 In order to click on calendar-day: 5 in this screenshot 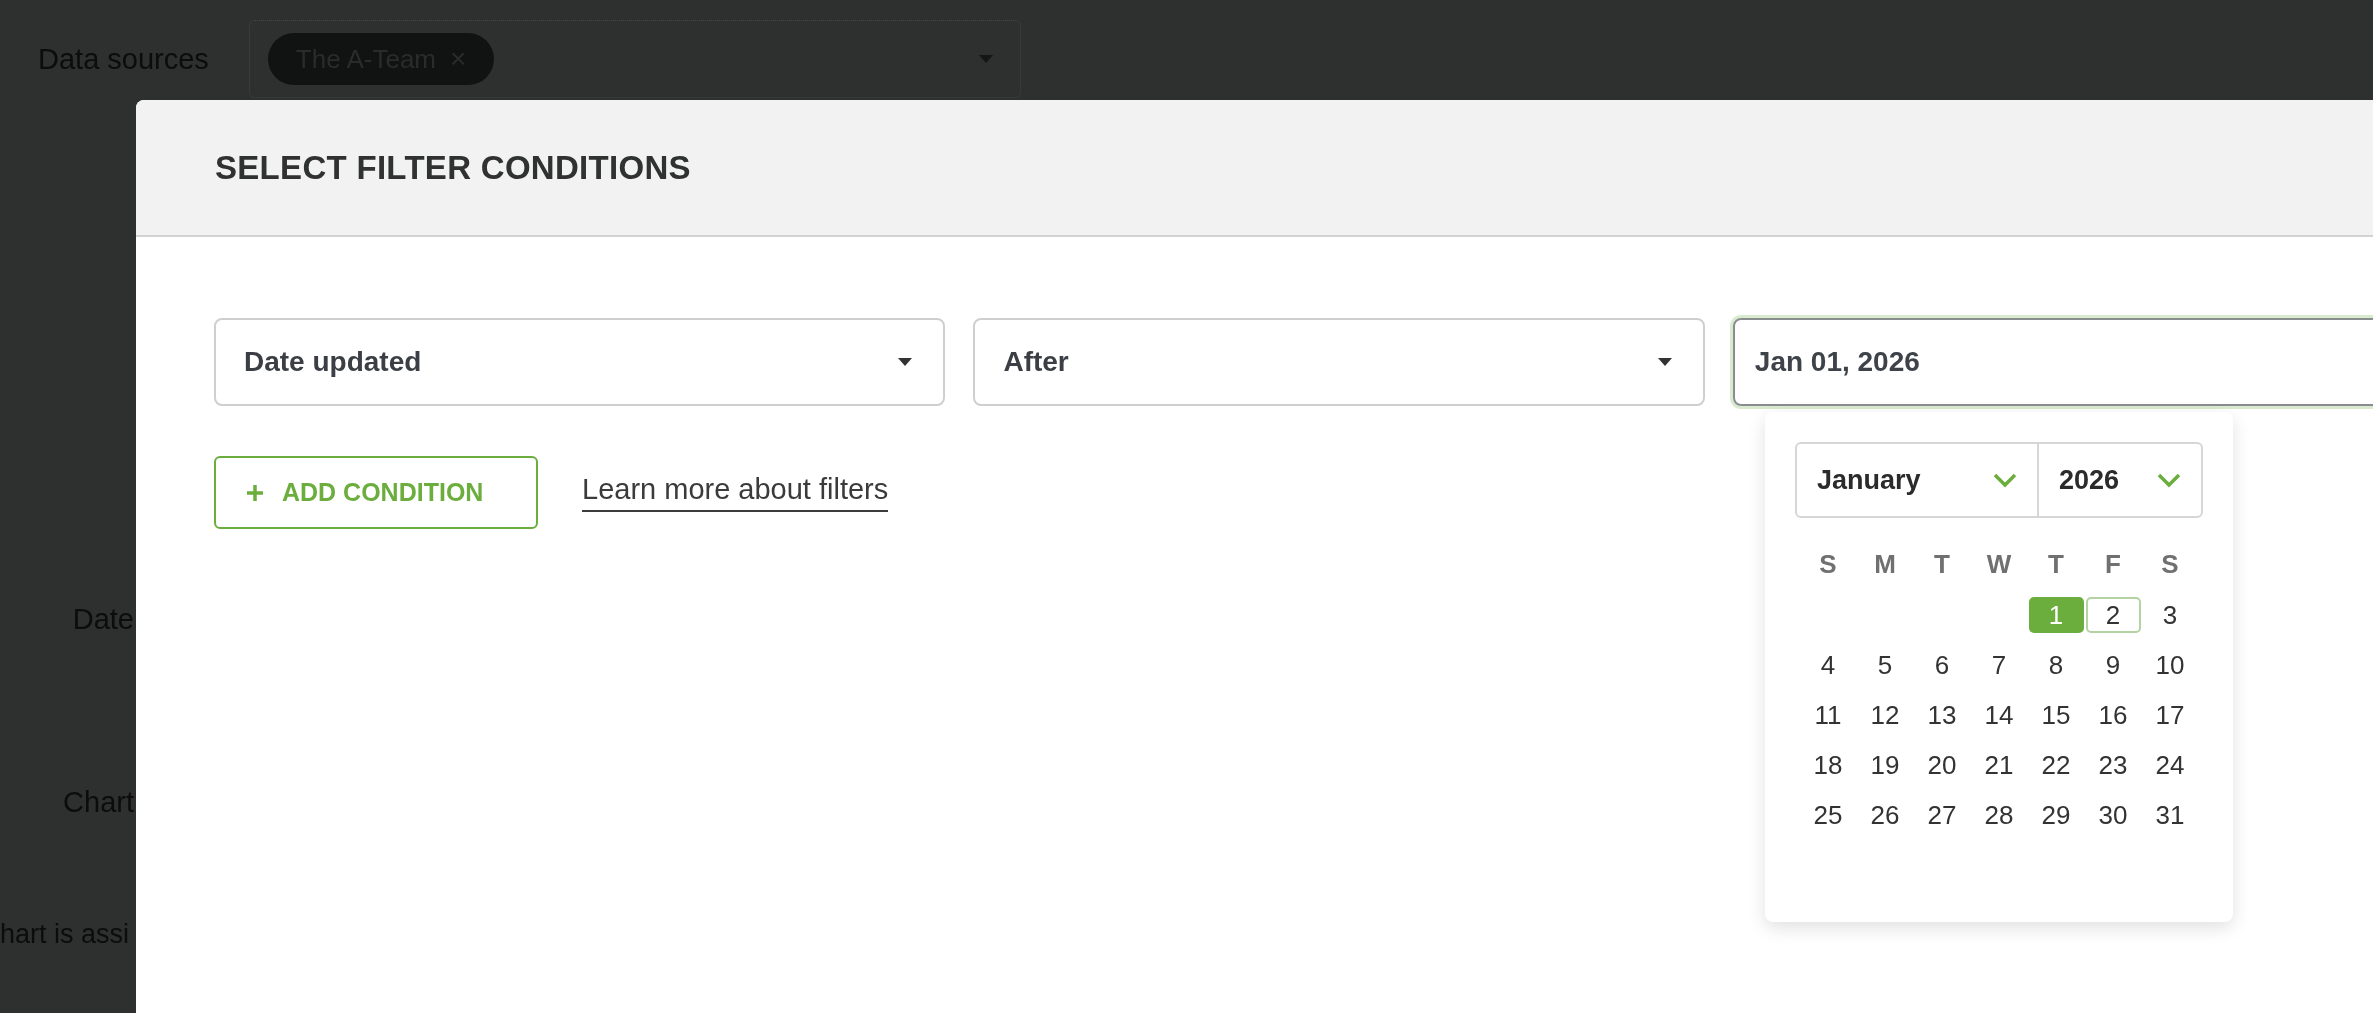, I will do `click(1885, 665)`.